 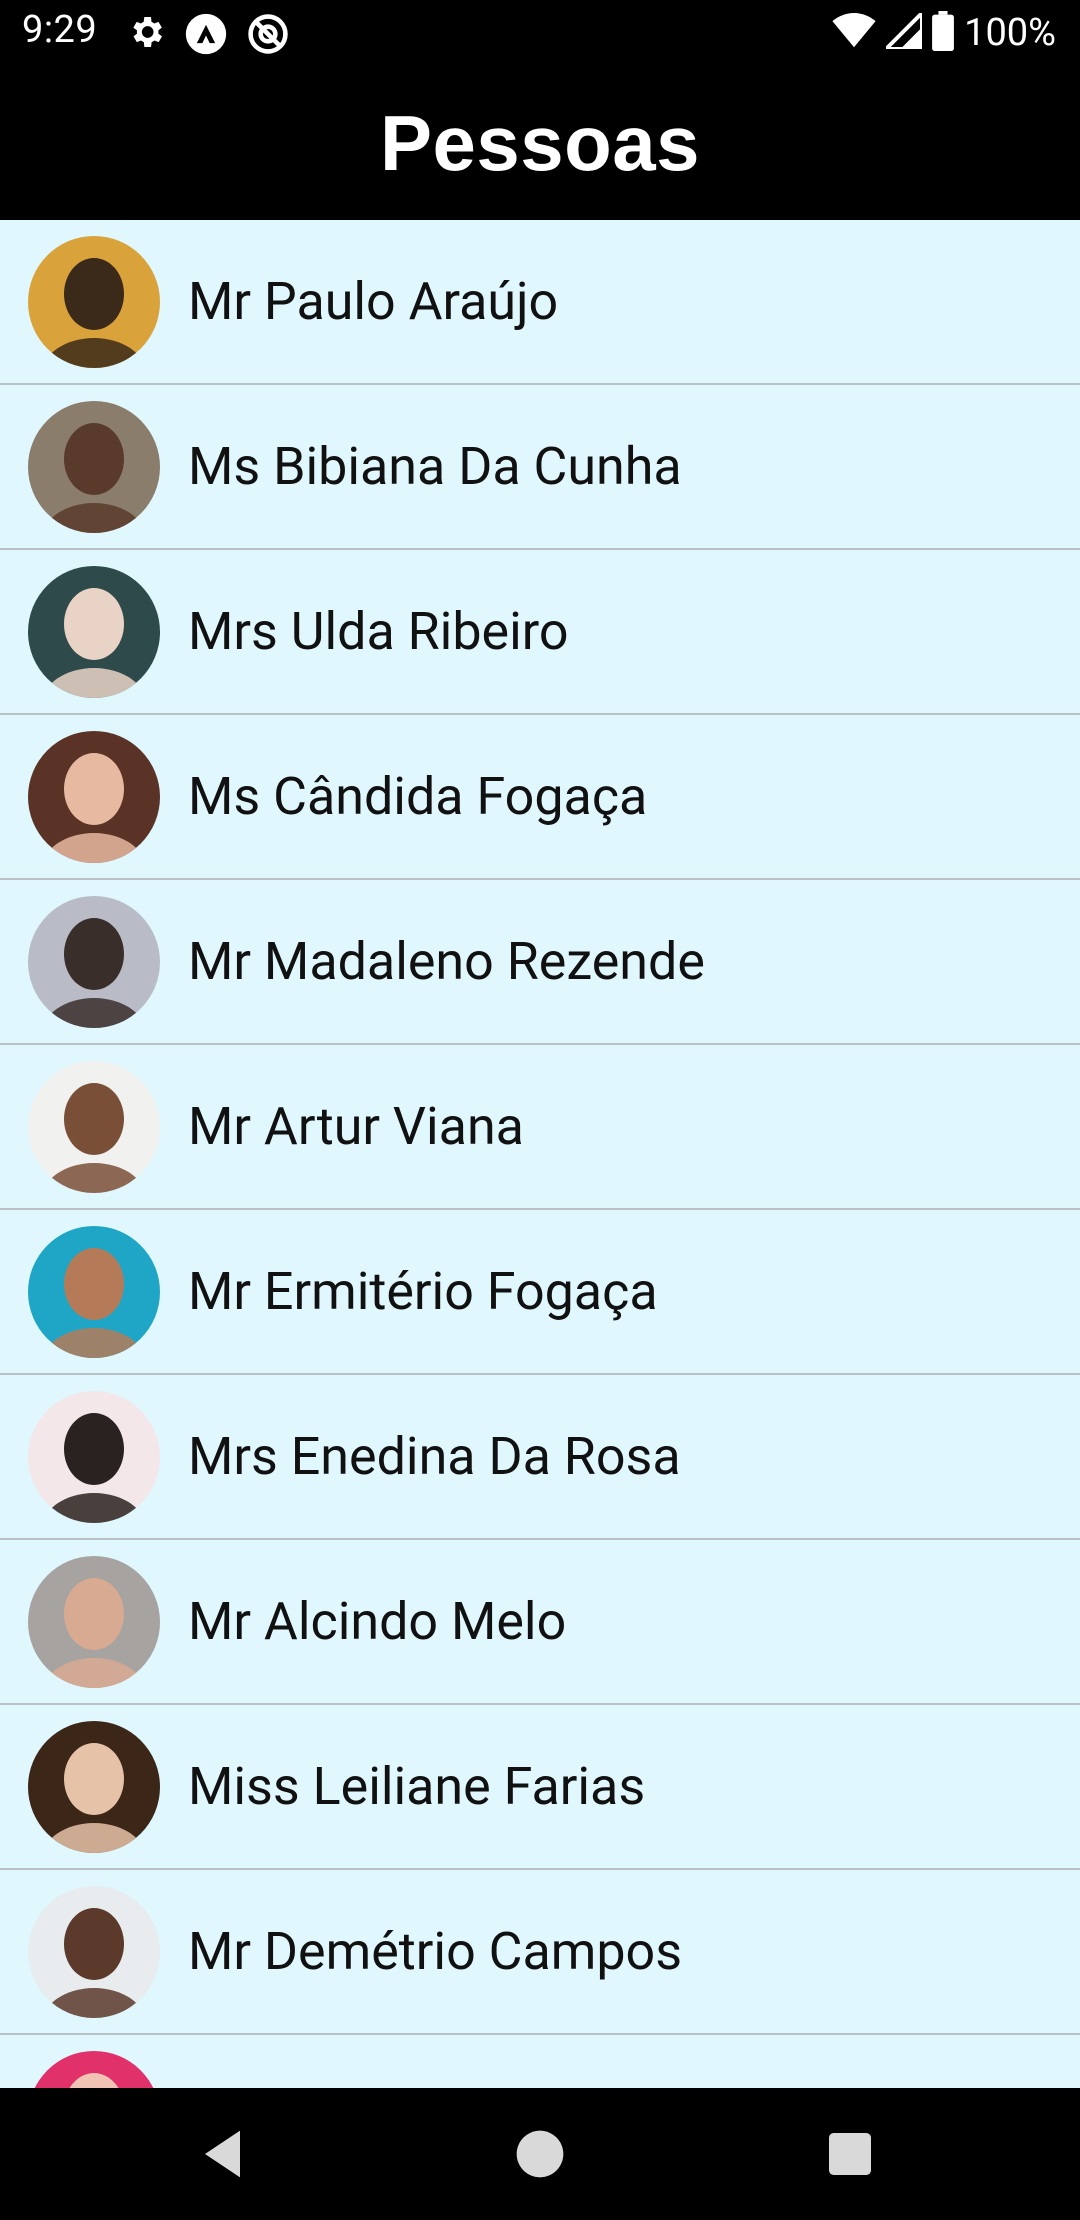 I want to click on list-item: Mr Artur Viana, so click(x=540, y=1127).